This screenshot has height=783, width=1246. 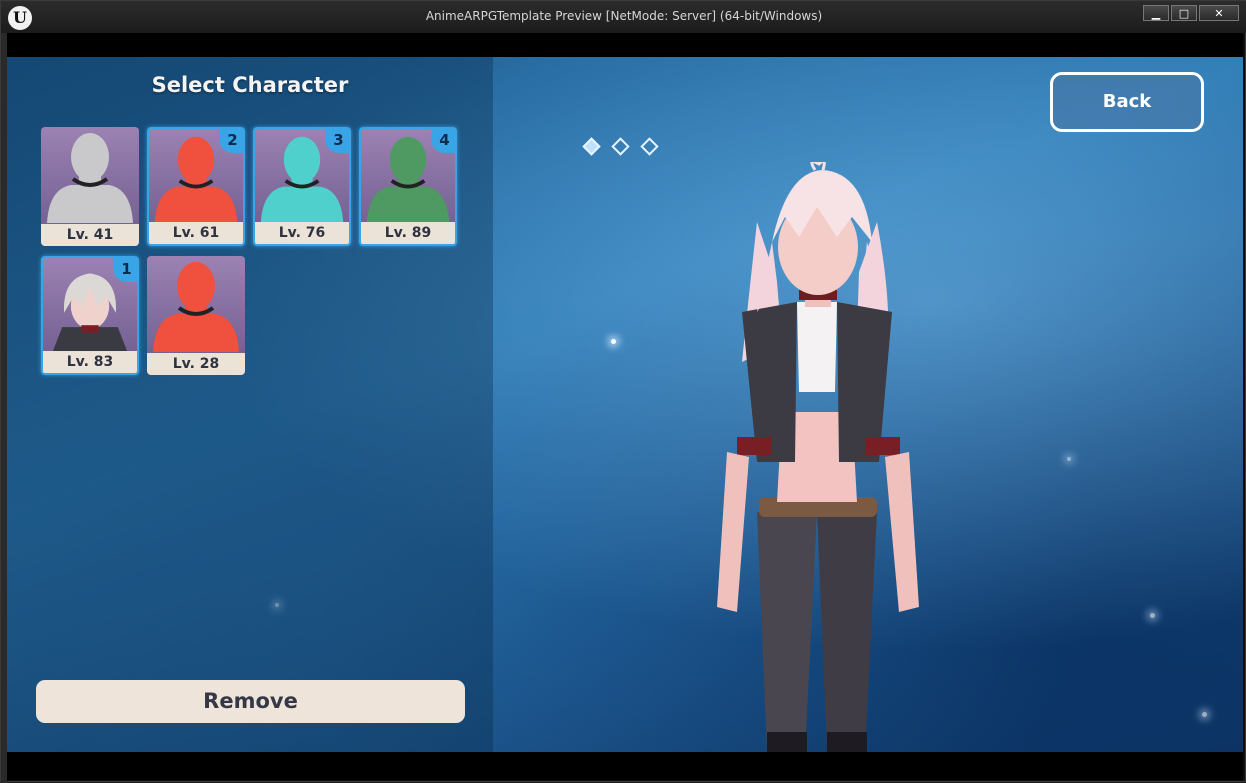 I want to click on viewport-letterbox-top, so click(x=625, y=45).